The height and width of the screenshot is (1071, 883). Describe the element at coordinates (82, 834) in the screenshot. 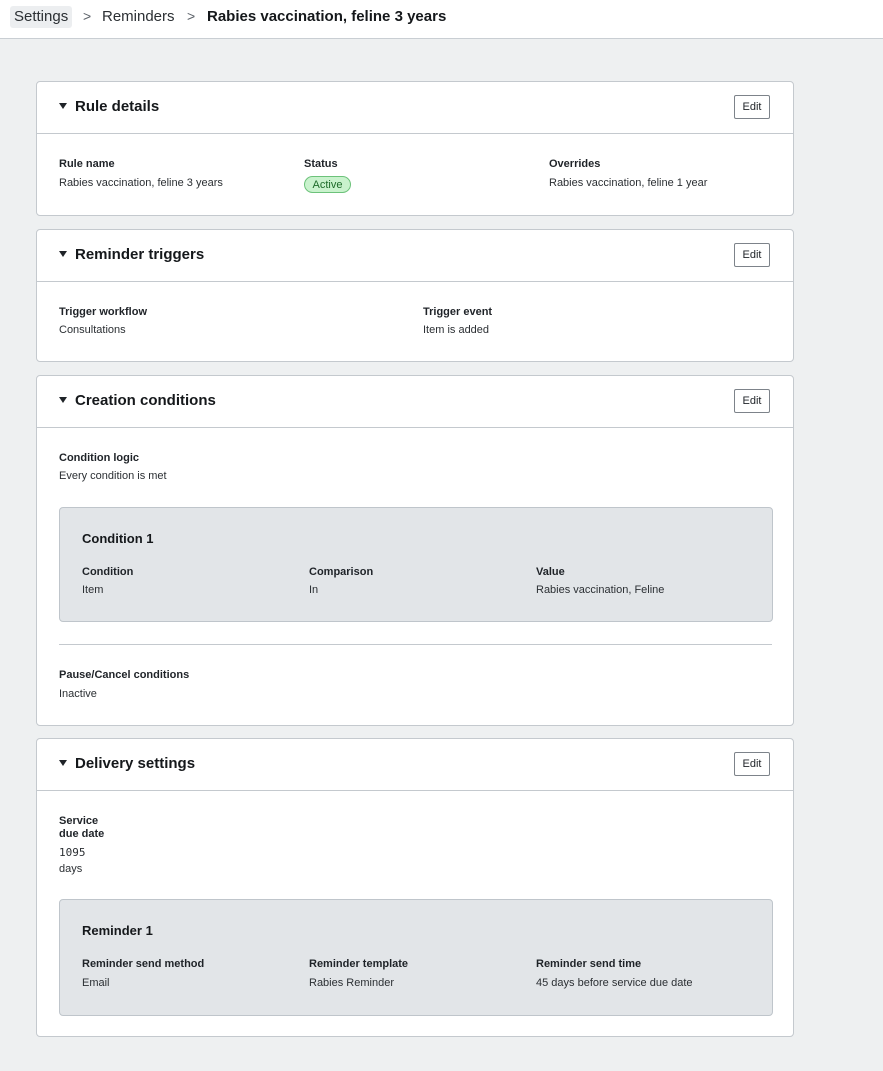

I see `service-due-date-label-line2: due date` at that location.